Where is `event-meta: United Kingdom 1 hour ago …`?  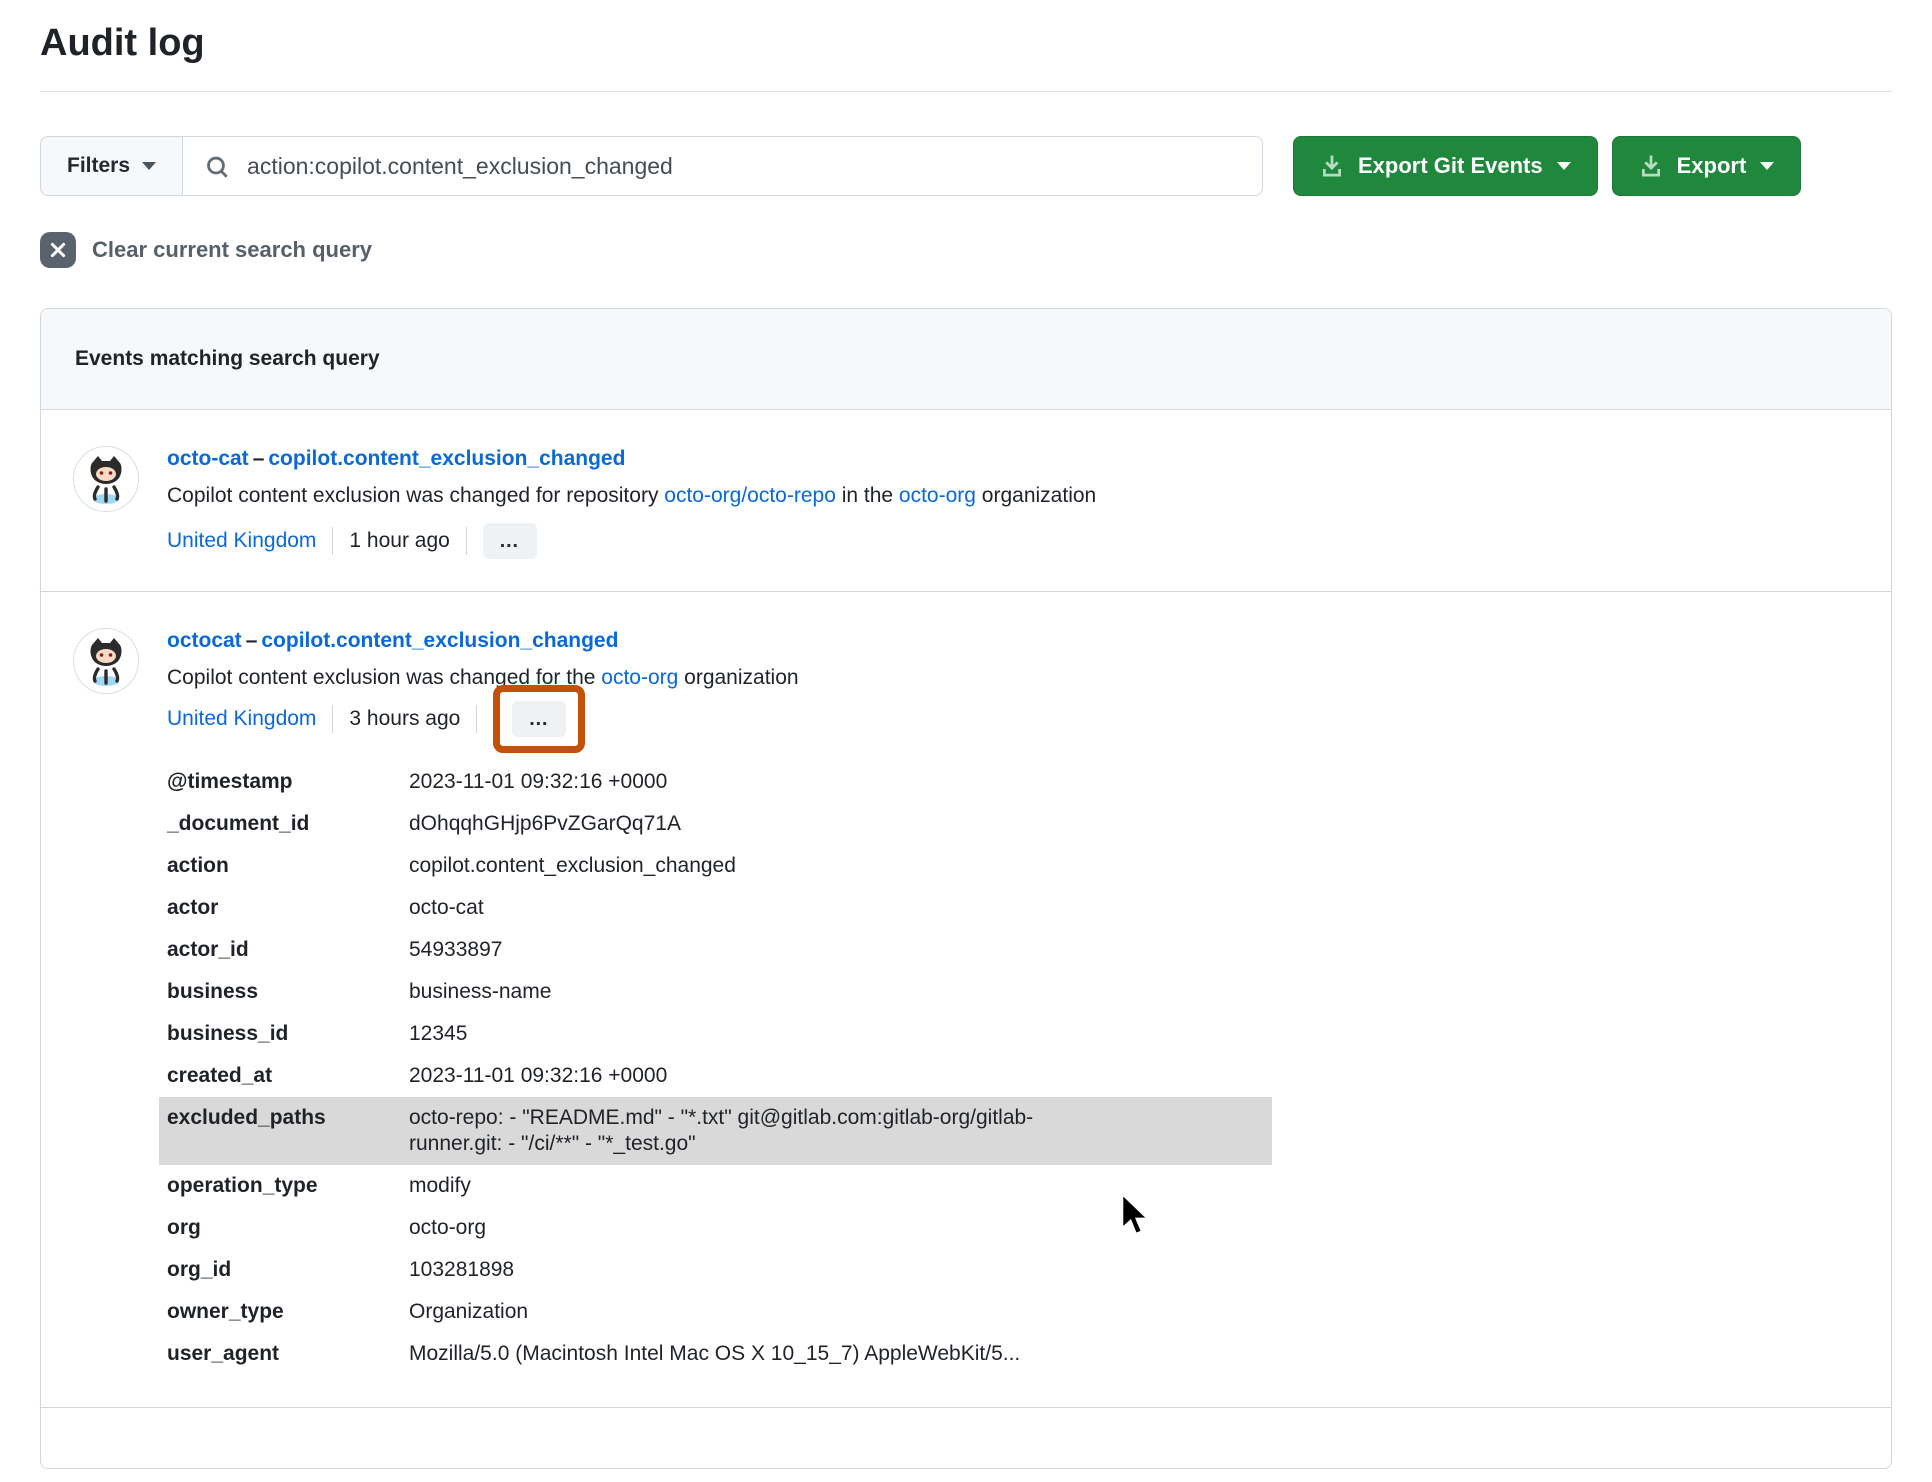
event-meta: United Kingdom 1 hour ago … is located at coordinates (1013, 541).